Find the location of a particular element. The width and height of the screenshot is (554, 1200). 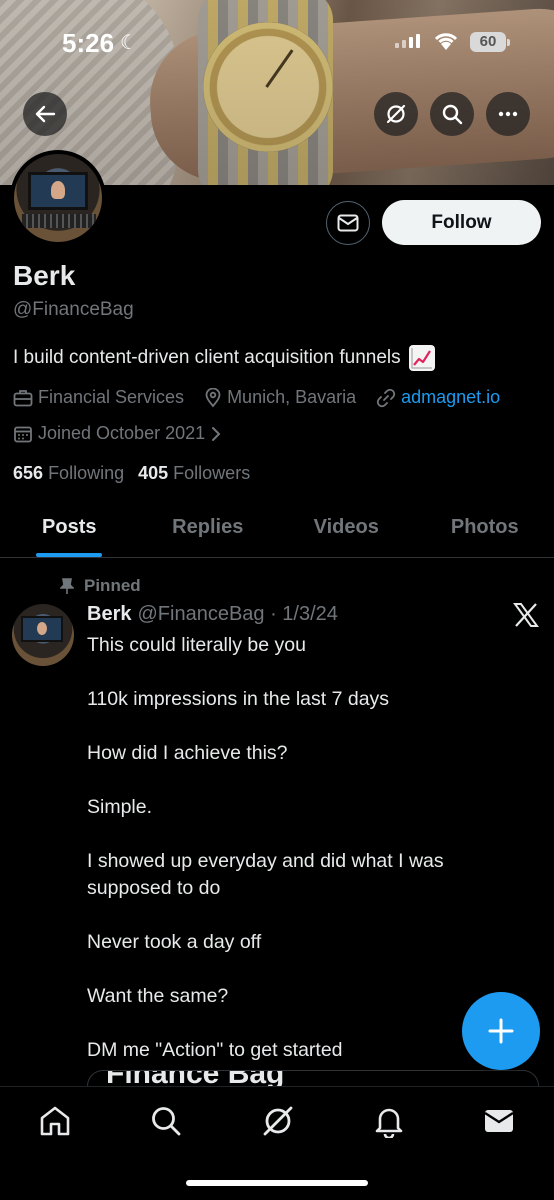

more-icon is located at coordinates (508, 114).